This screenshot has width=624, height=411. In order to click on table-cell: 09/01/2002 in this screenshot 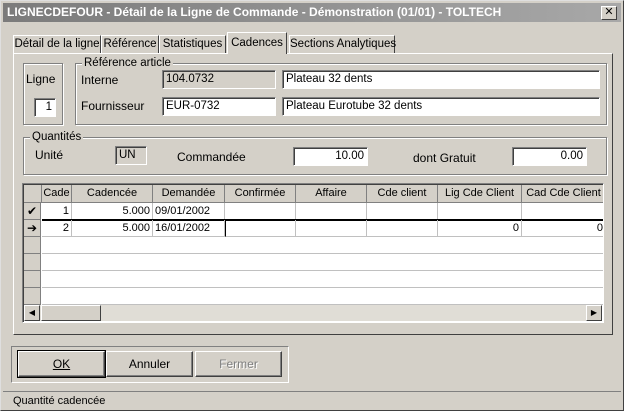, I will do `click(189, 211)`.